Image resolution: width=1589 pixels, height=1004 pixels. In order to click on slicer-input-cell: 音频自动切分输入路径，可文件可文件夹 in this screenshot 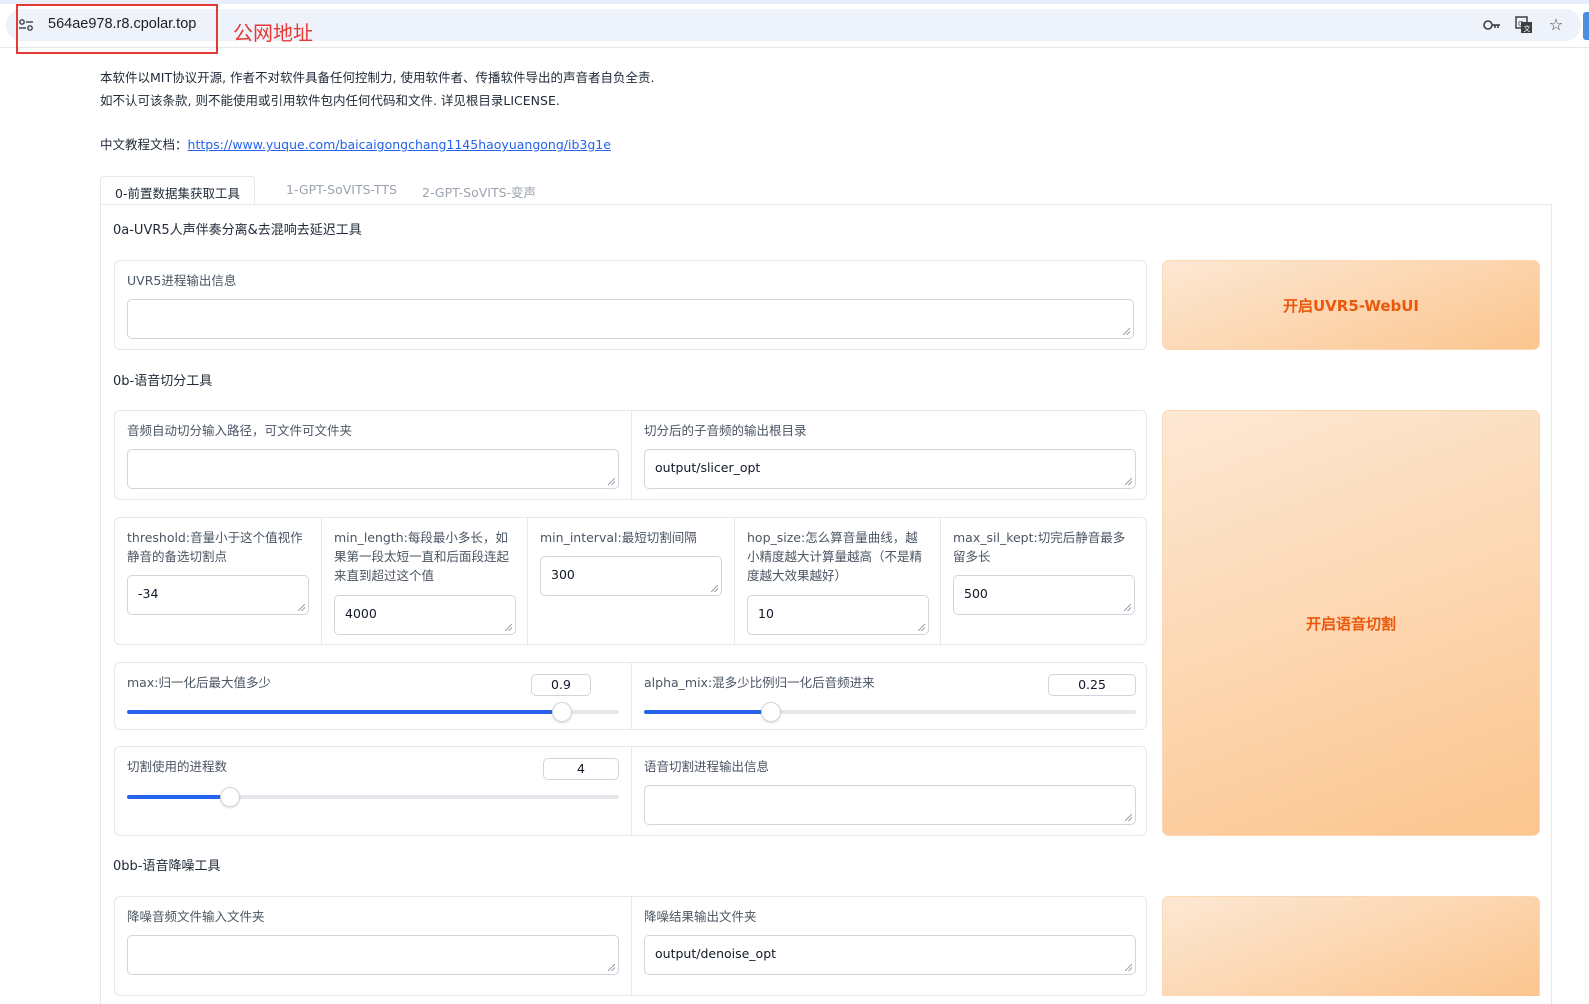, I will do `click(373, 455)`.